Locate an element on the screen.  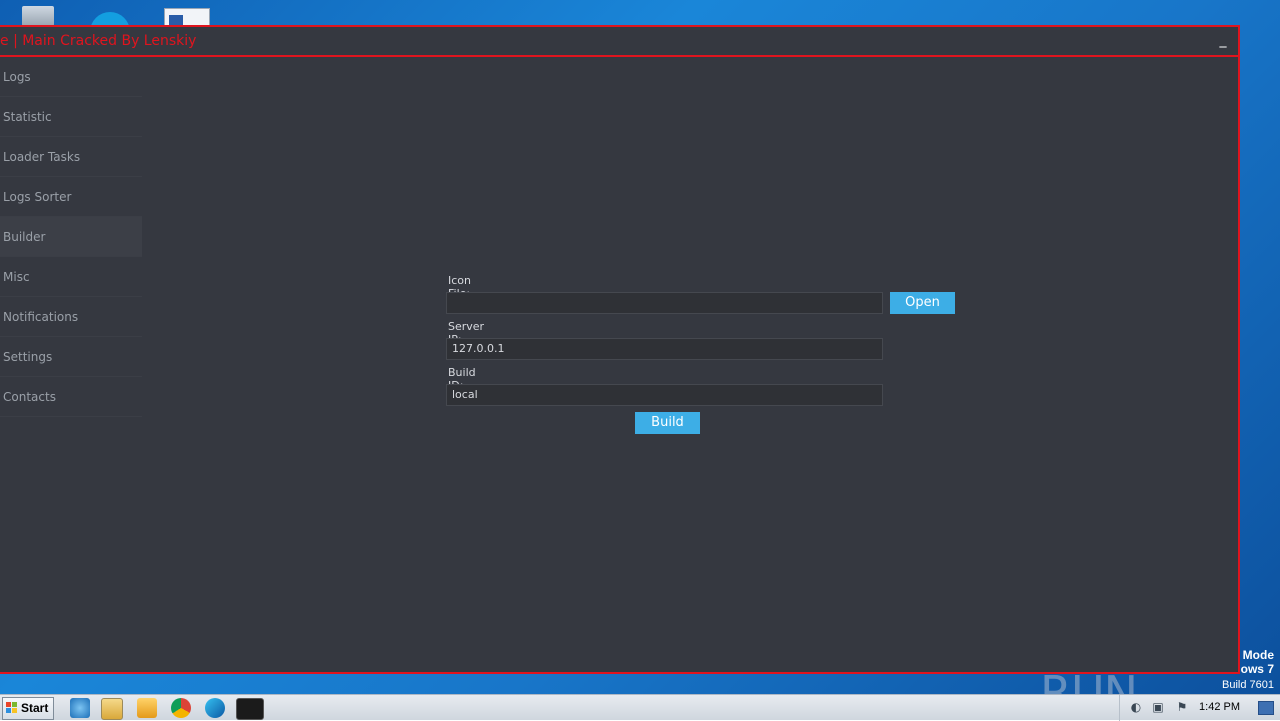
internet-explorer-icon is located at coordinates (80, 708).